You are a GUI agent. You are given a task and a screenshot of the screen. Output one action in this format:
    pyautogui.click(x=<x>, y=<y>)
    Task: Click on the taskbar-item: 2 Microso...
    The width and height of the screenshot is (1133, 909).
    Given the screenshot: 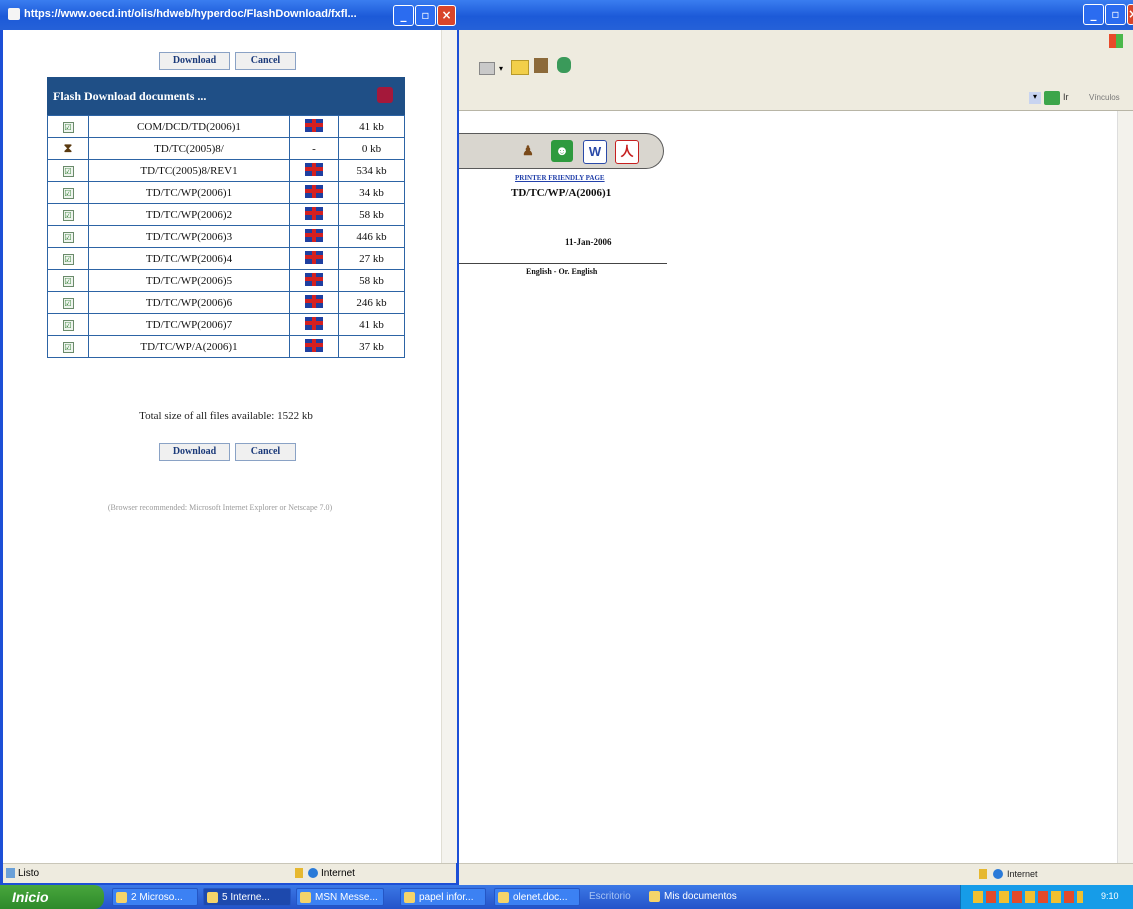 What is the action you would take?
    pyautogui.click(x=155, y=897)
    